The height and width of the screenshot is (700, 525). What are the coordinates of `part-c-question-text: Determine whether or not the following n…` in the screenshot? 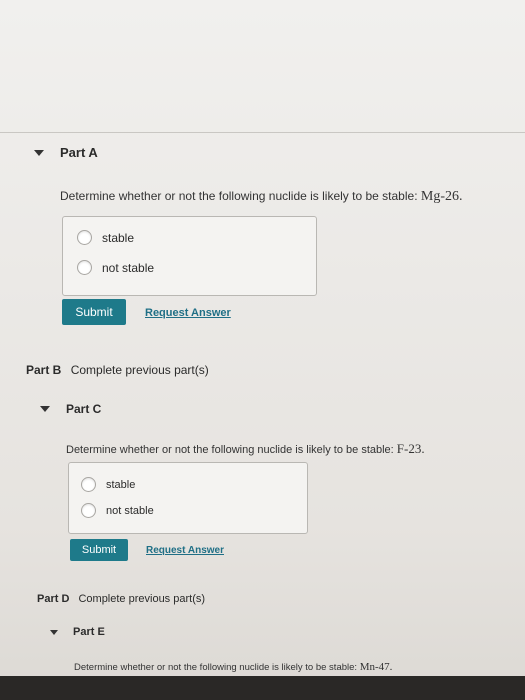 It's located at (230, 450).